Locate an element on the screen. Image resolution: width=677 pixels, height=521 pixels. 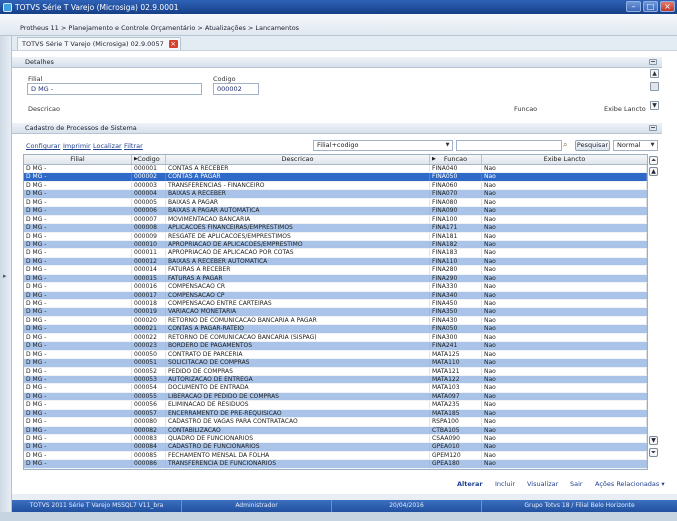
search-input is located at coordinates (509, 145).